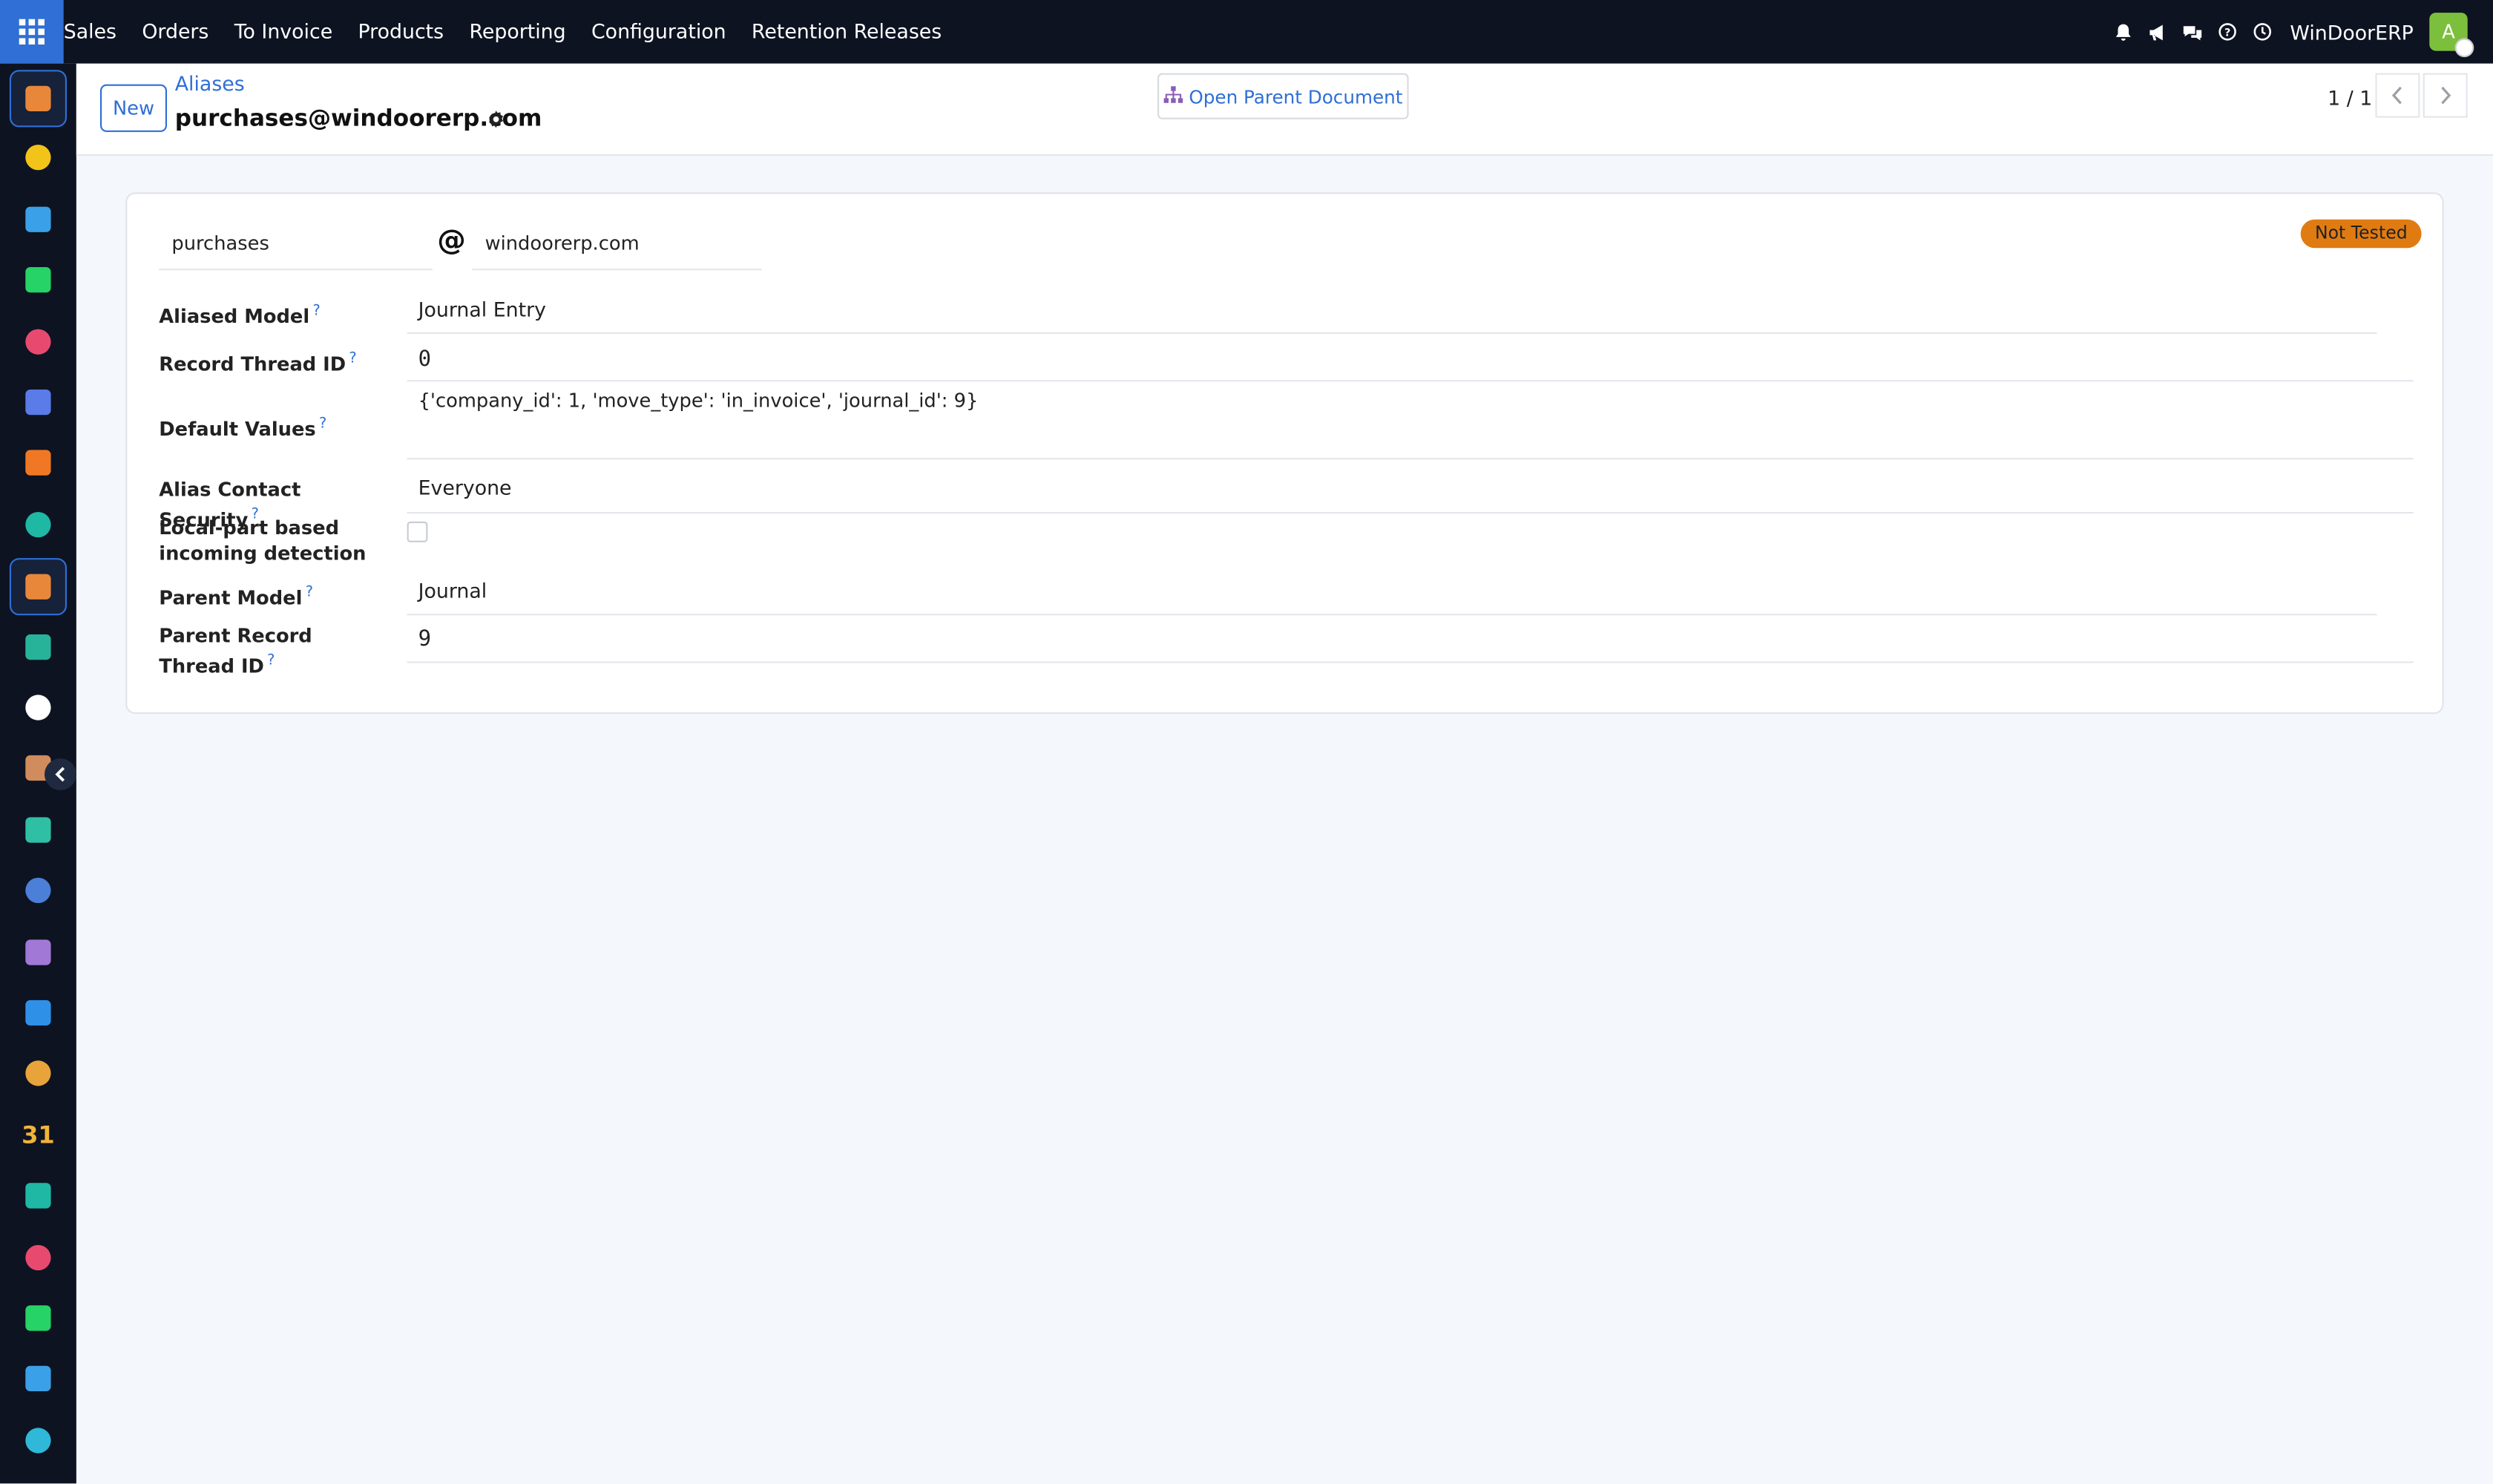 The image size is (2493, 1484). I want to click on new-button: New, so click(133, 108).